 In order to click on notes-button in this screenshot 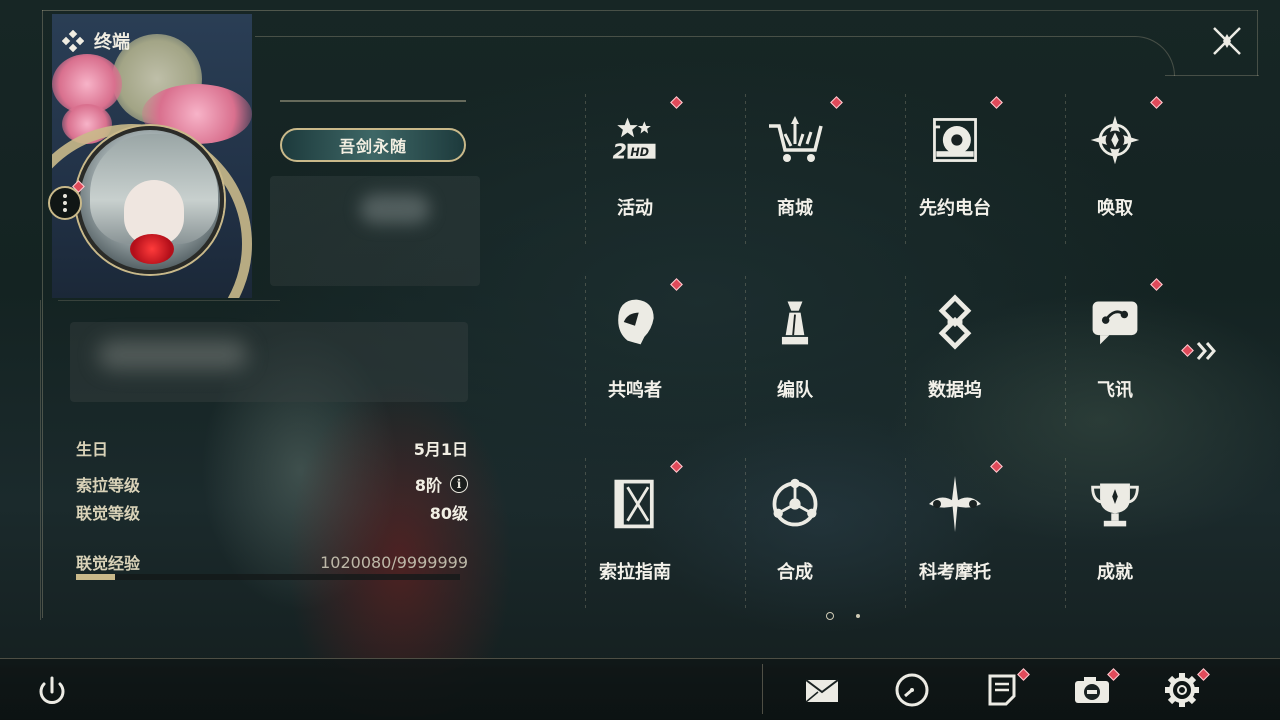, I will do `click(1002, 690)`.